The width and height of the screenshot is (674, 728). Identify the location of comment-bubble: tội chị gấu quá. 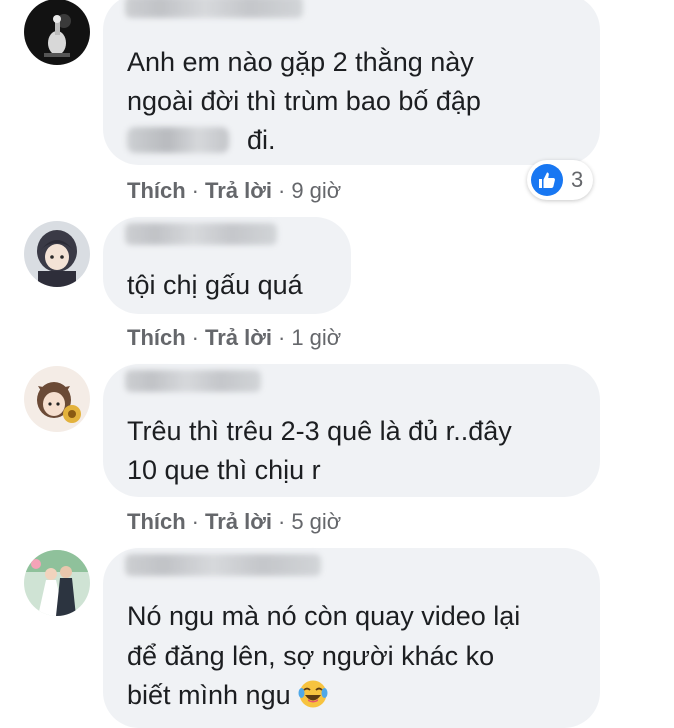
(227, 265).